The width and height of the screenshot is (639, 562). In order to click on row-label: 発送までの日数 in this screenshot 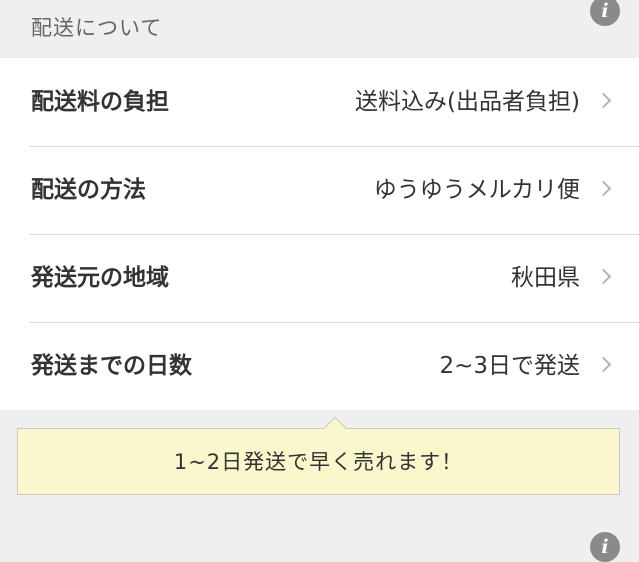, I will do `click(111, 366)`.